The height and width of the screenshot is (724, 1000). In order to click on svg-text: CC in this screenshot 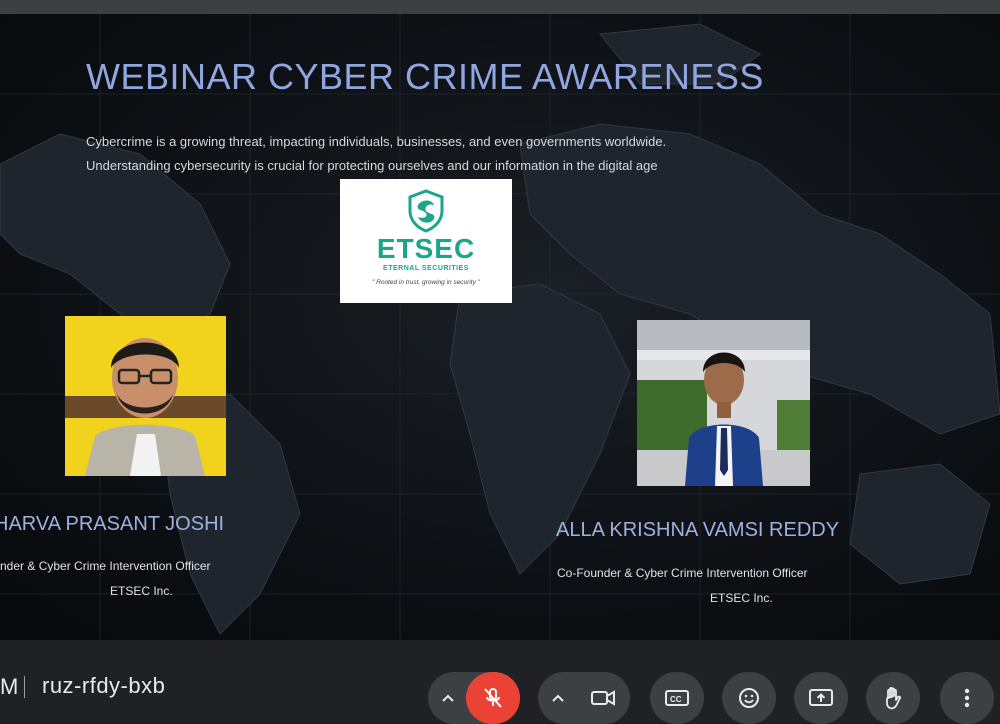, I will do `click(676, 699)`.